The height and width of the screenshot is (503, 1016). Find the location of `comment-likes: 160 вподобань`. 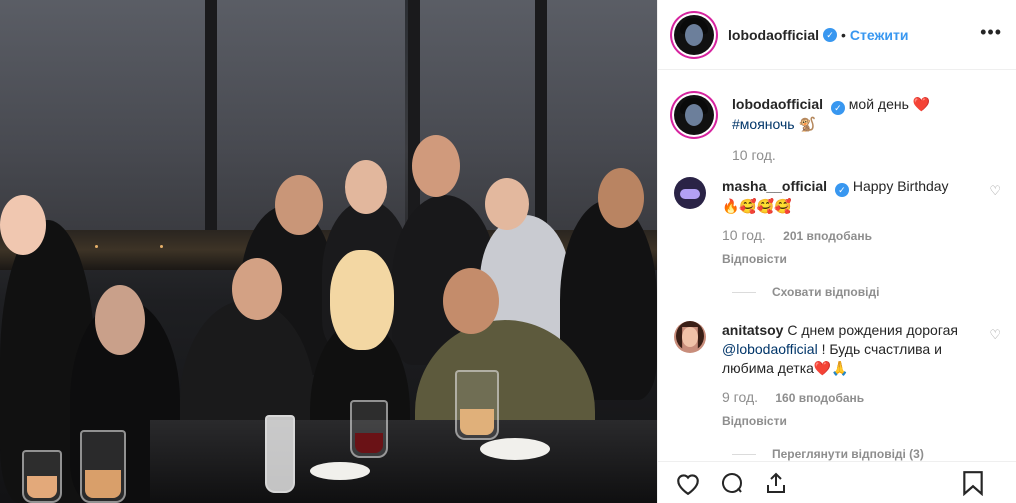

comment-likes: 160 вподобань is located at coordinates (819, 398).